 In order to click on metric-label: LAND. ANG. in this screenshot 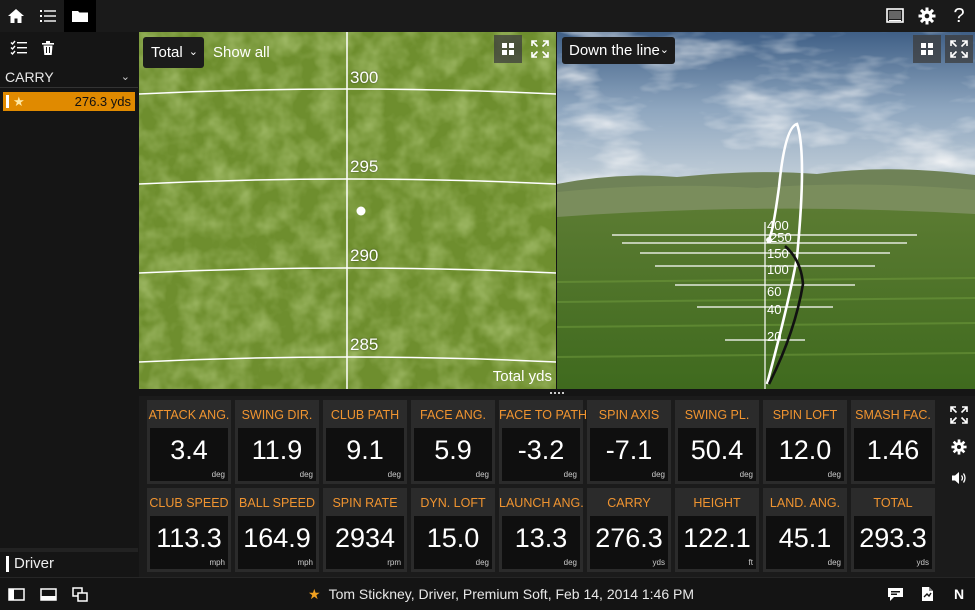, I will do `click(805, 503)`.